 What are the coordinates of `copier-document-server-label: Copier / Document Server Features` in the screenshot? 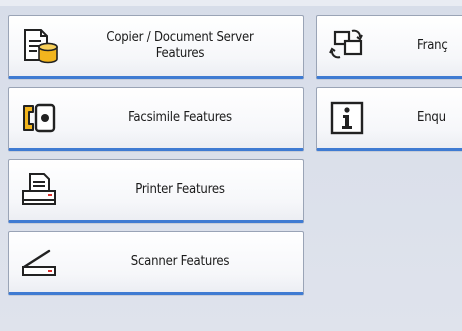 It's located at (180, 45).